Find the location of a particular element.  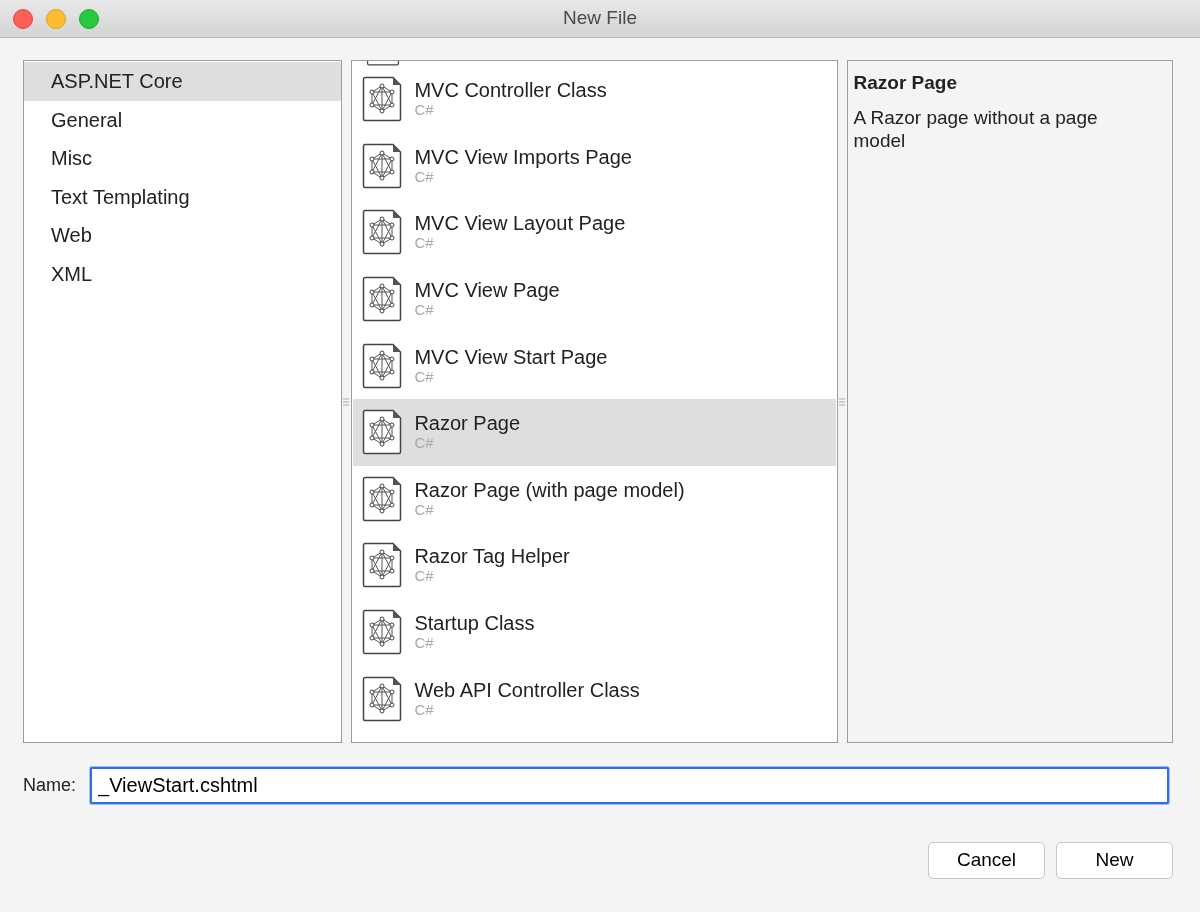

dialog-button: New is located at coordinates (1114, 860).